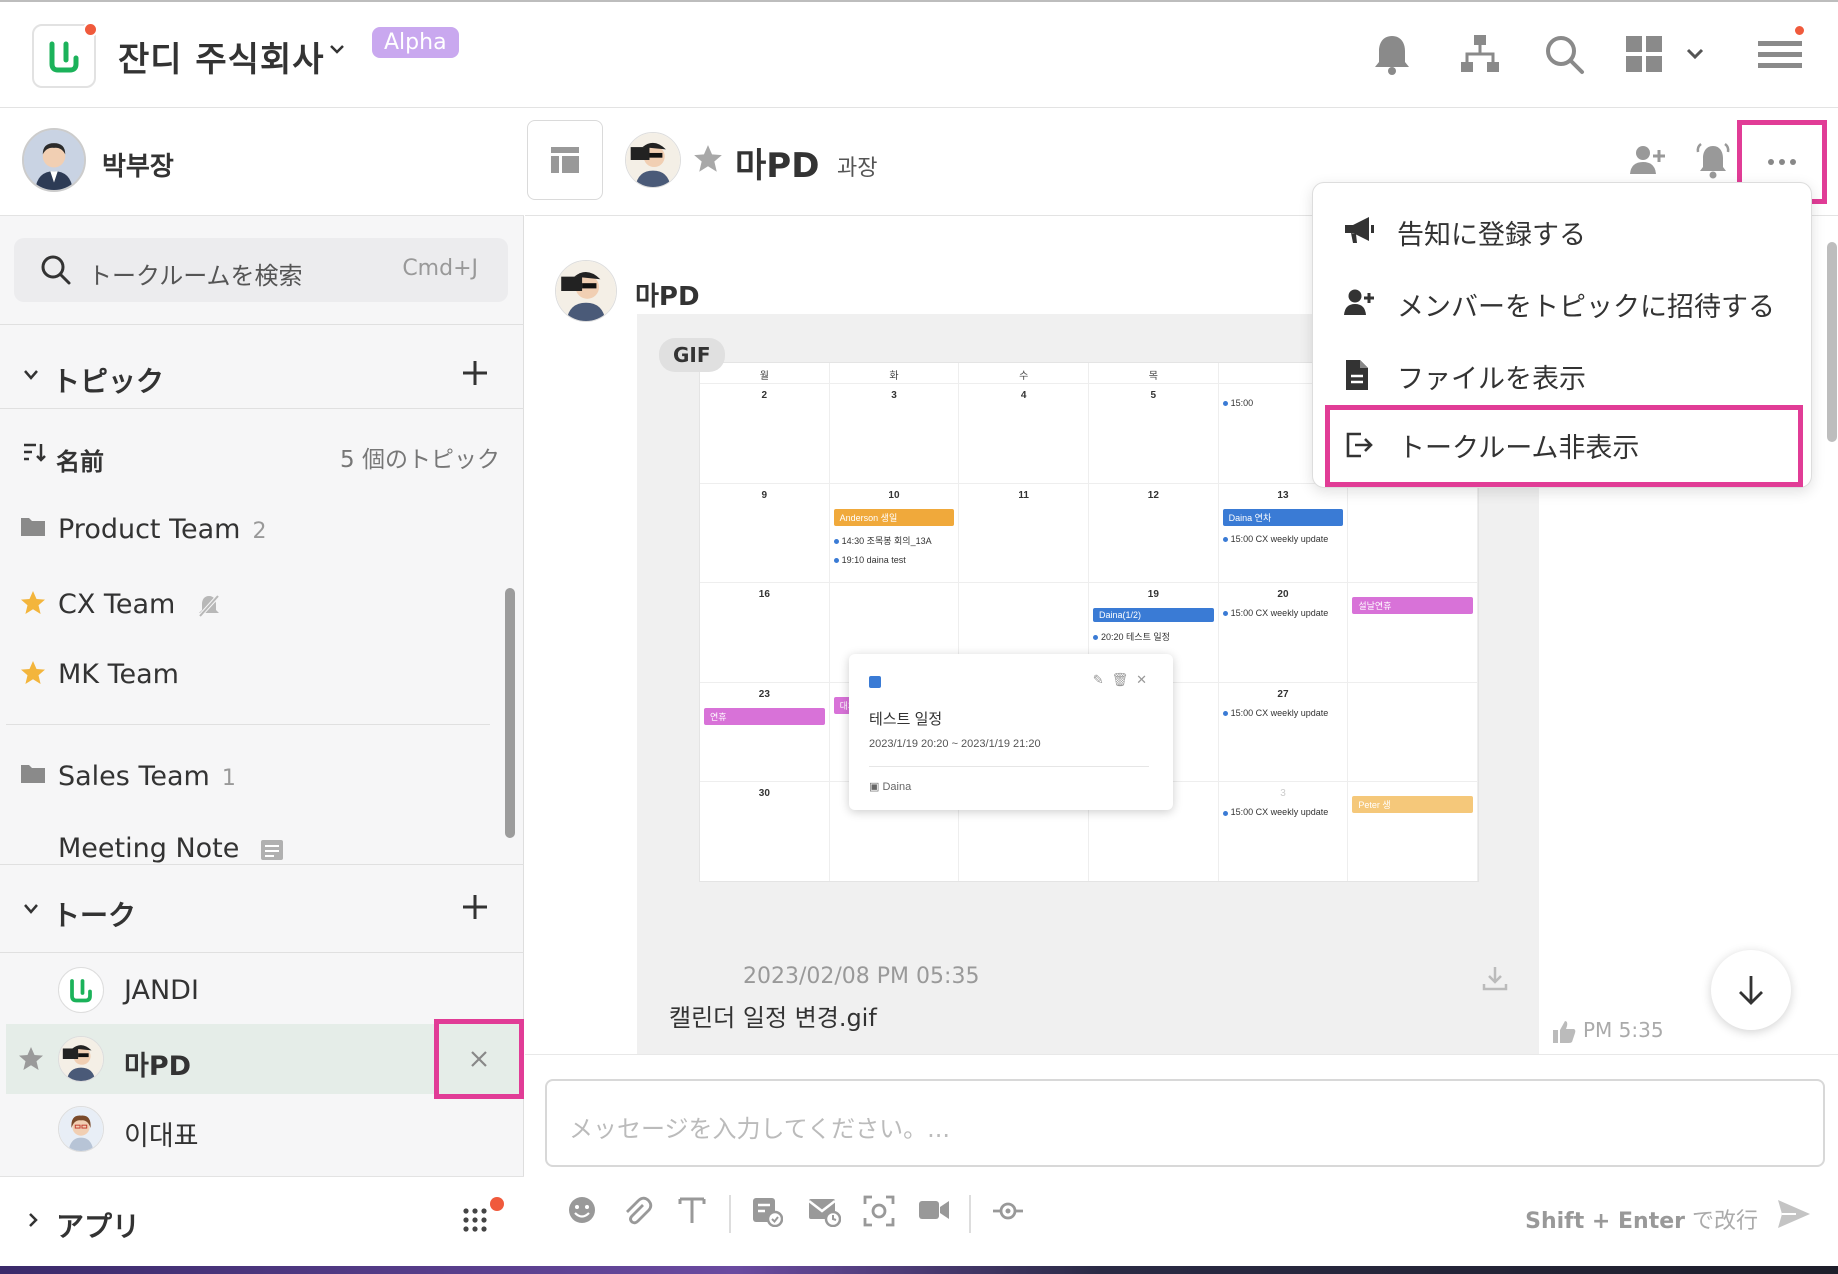 This screenshot has width=1838, height=1274. I want to click on apps-title: アプリ, so click(98, 1226).